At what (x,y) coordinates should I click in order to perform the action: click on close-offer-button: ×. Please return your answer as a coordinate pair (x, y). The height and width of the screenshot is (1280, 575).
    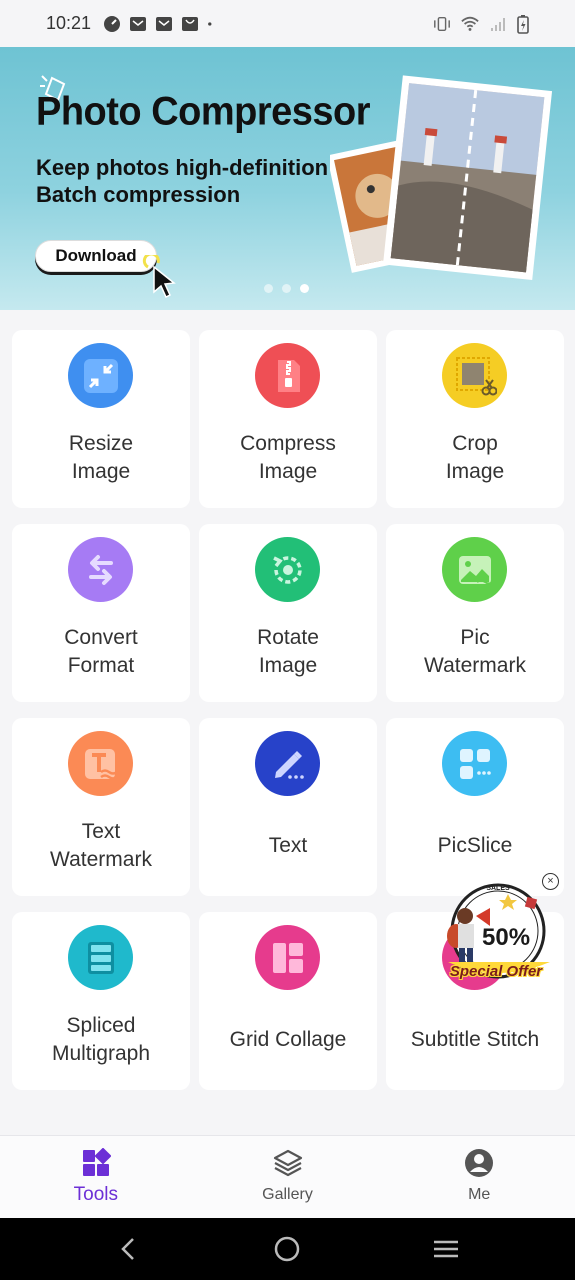
    Looking at the image, I should click on (550, 881).